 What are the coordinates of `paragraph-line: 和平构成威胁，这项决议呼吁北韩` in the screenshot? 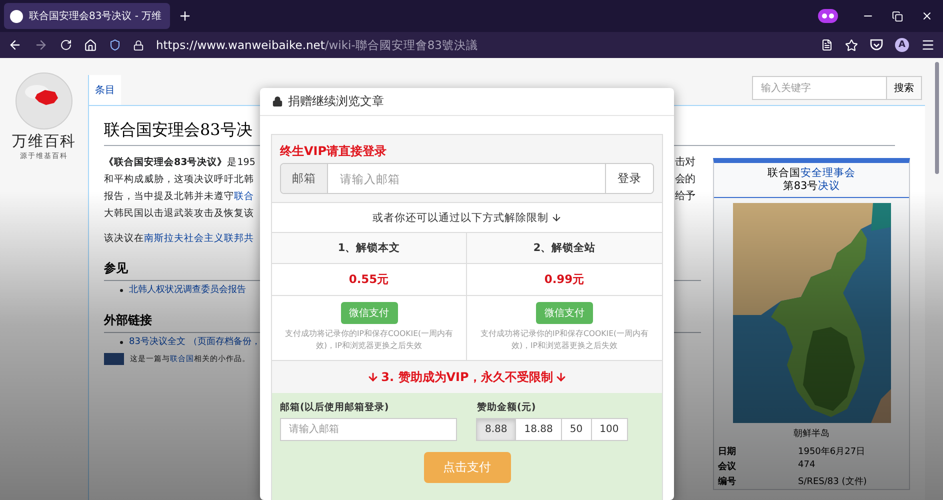 It's located at (179, 180).